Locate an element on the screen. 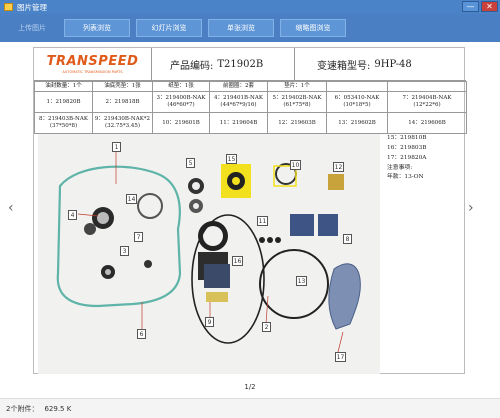 Image resolution: width=500 pixels, height=418 pixels. toolbar: 上传图片 列表浏览 幻灯片浏览 单张浏览 缩略图浏览 is located at coordinates (250, 28).